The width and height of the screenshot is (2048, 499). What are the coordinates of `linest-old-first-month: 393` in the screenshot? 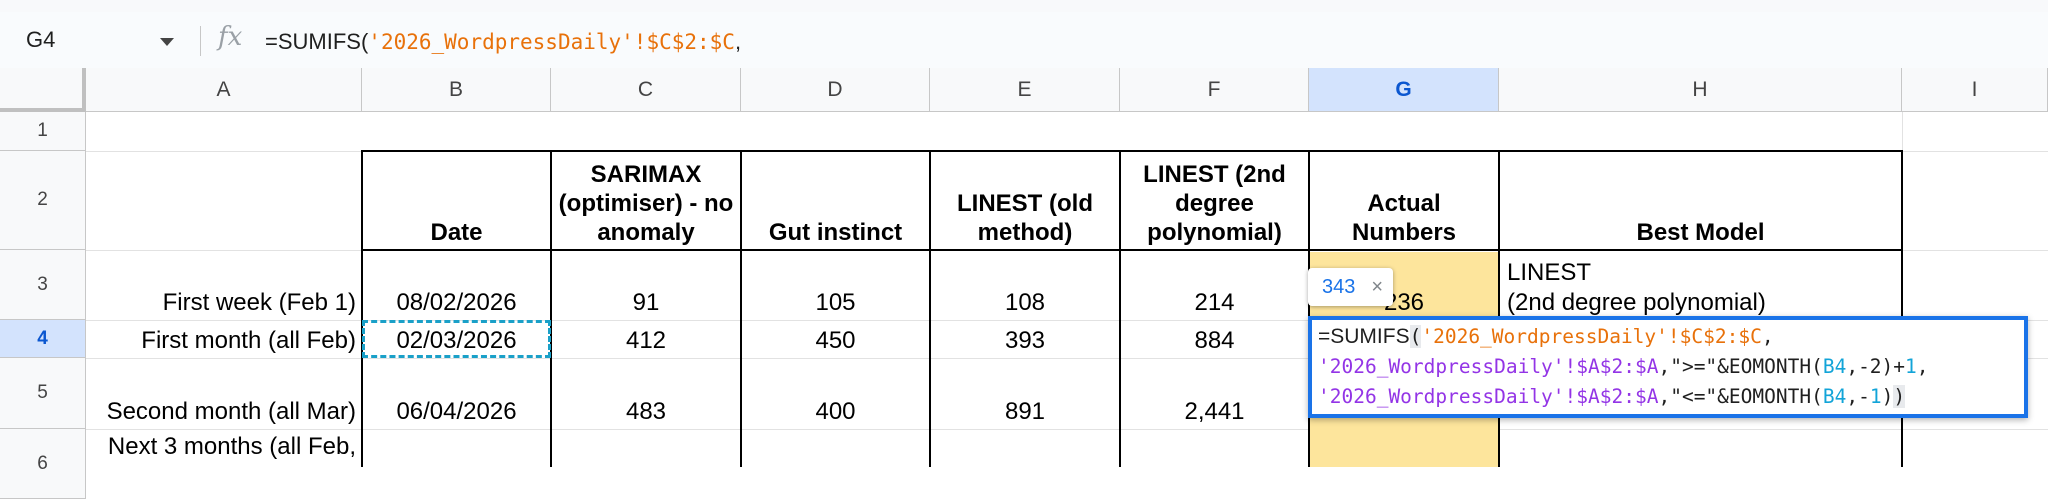 It's located at (1025, 339).